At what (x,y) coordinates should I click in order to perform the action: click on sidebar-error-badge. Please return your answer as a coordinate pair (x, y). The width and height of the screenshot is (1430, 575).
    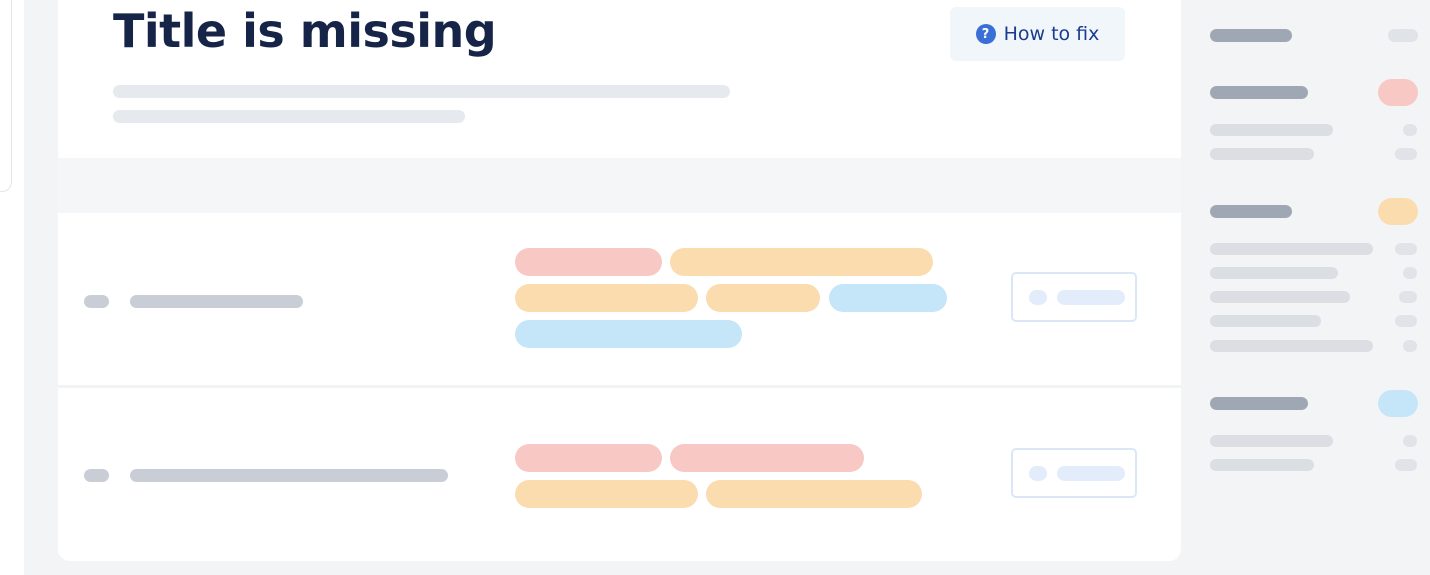
    Looking at the image, I should click on (1398, 92).